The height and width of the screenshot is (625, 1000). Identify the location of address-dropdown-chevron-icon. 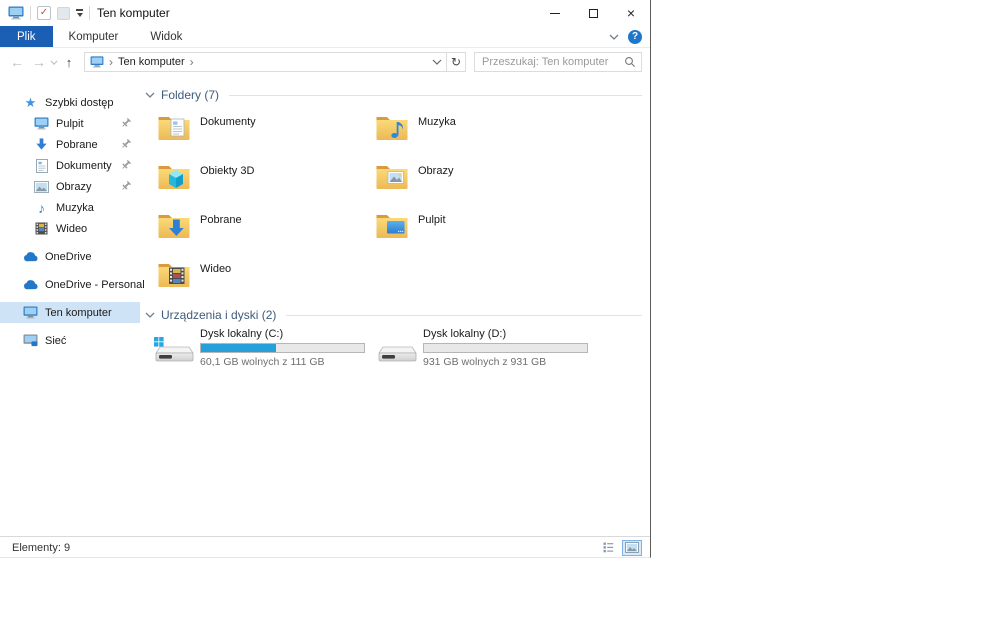
(437, 62).